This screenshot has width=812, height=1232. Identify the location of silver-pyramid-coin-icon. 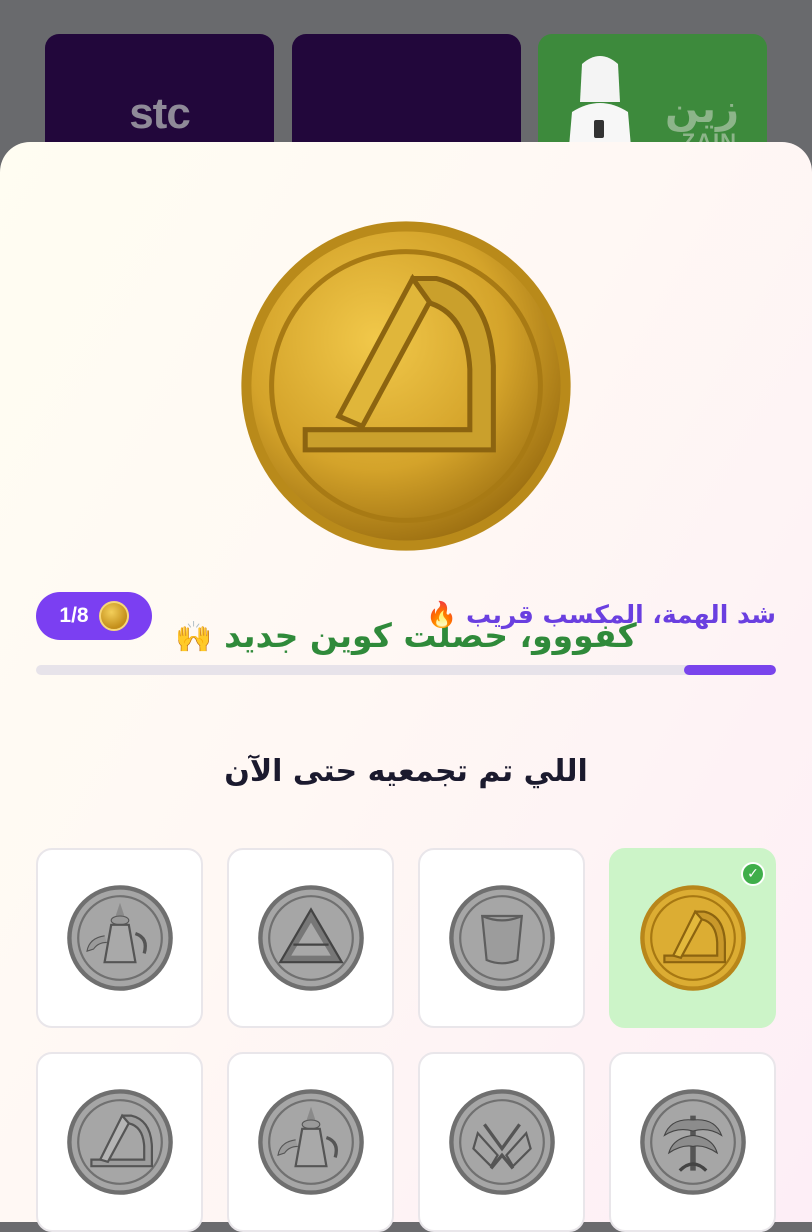
(310, 938).